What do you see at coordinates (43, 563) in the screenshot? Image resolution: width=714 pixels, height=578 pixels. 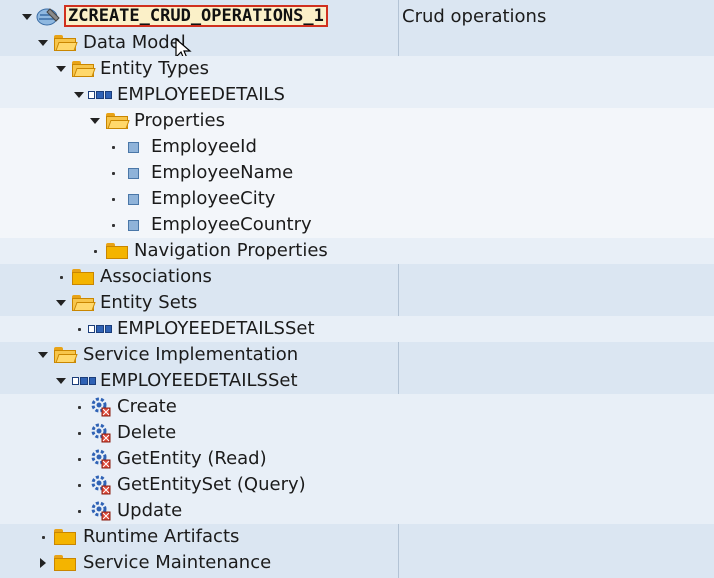 I see `expand-toggle` at bounding box center [43, 563].